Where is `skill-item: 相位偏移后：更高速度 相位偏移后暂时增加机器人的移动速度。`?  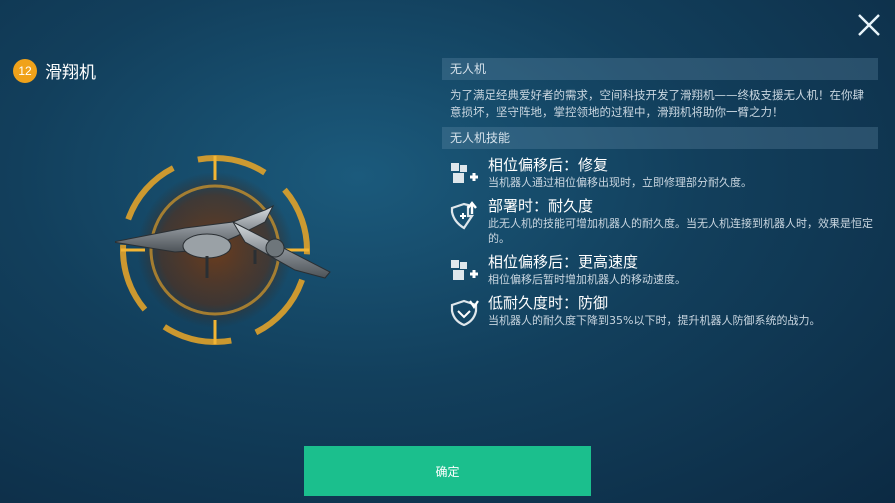
skill-item: 相位偏移后：更高速度 相位偏移后暂时增加机器人的移动速度。 is located at coordinates (660, 269).